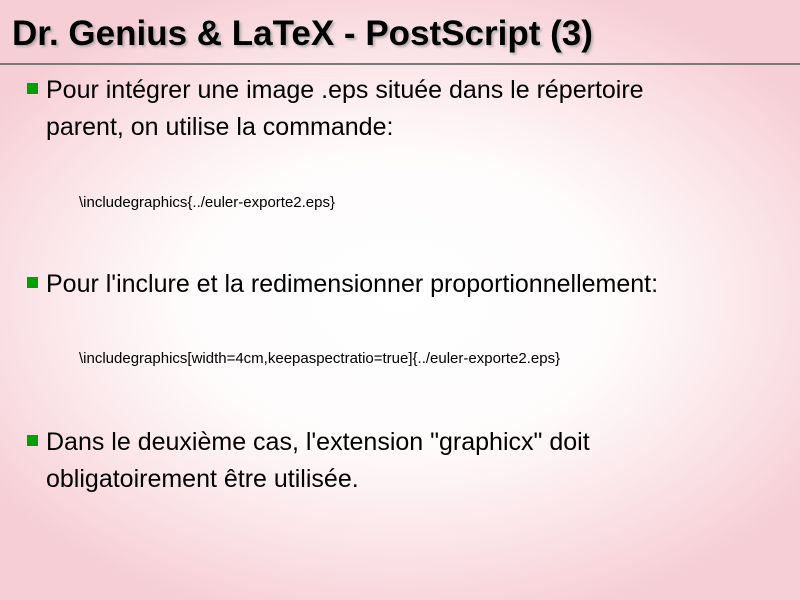 This screenshot has width=800, height=600. What do you see at coordinates (202, 479) in the screenshot?
I see `bullet-line: obligatoirement être utilisée.` at bounding box center [202, 479].